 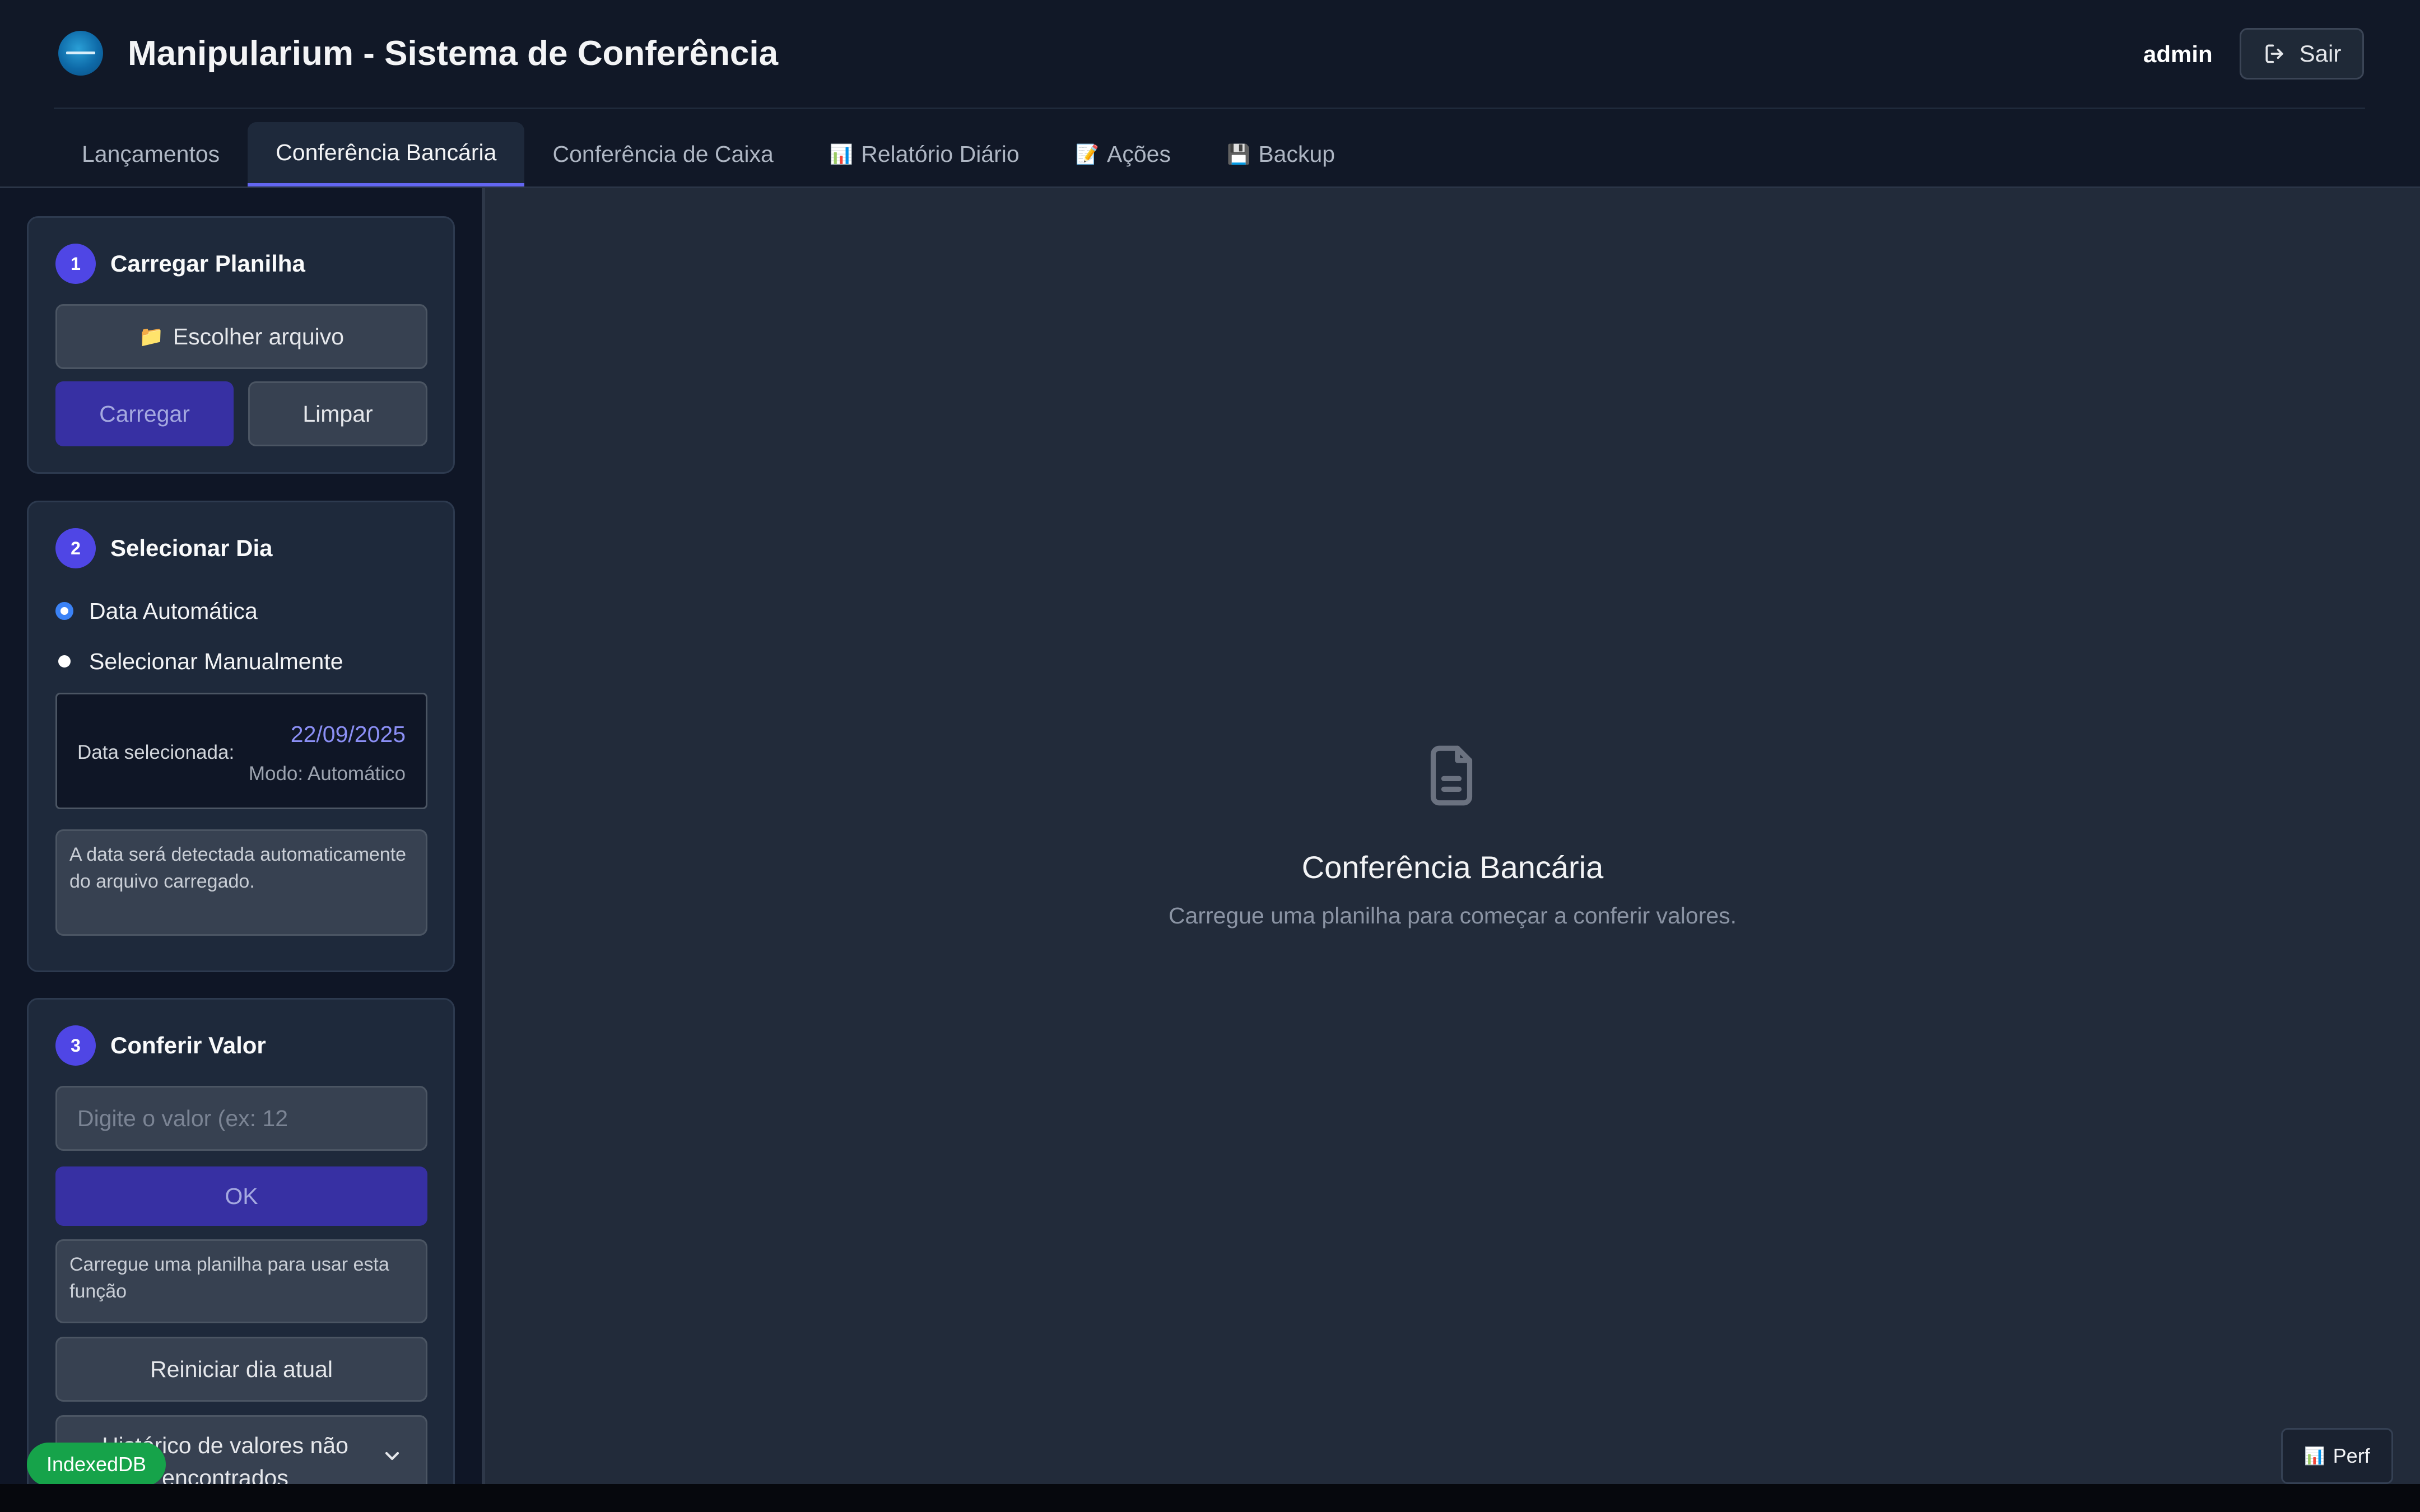 I want to click on empty-state-title: Conferência Bancária, so click(x=1453, y=868).